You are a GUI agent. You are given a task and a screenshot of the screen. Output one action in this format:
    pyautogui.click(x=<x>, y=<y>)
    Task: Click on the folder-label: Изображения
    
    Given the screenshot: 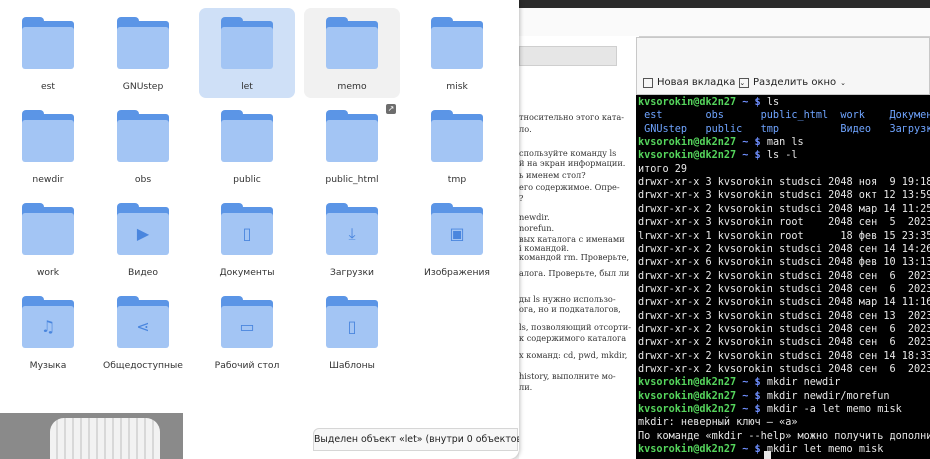 What is the action you would take?
    pyautogui.click(x=457, y=272)
    